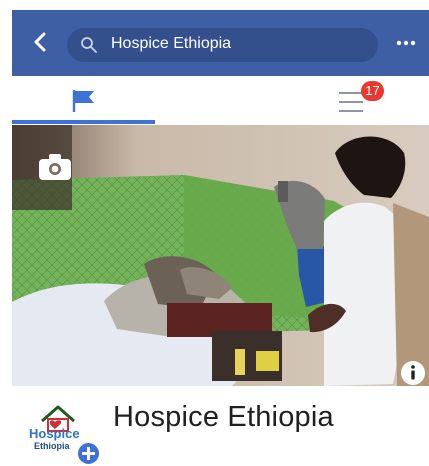 The height and width of the screenshot is (466, 429). I want to click on left-margin, so click(6, 231).